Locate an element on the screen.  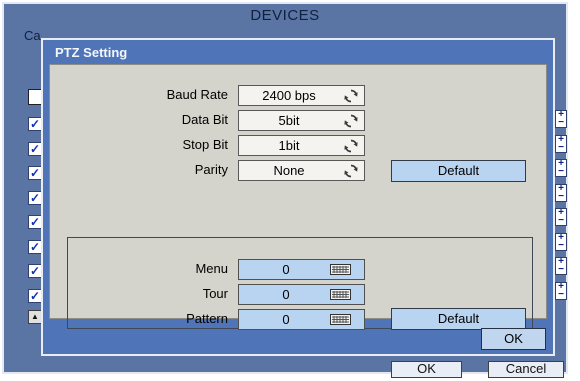
pattern-field: 0 is located at coordinates (301, 319).